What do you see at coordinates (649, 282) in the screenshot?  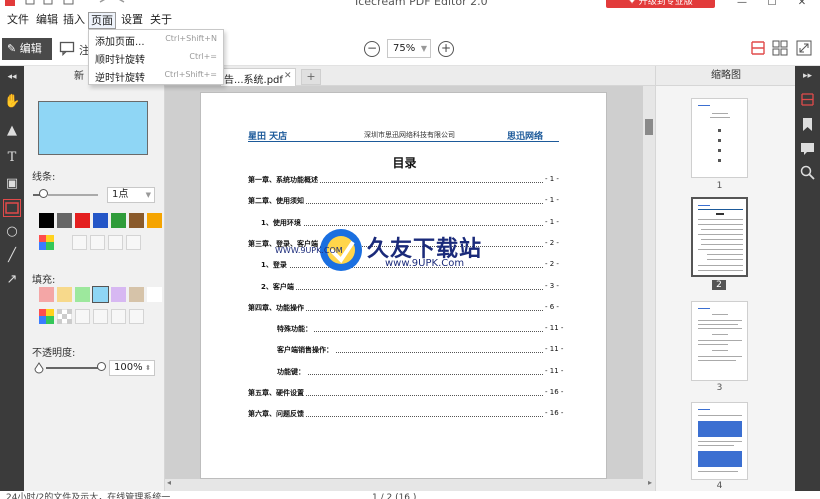 I see `document-vertical-scrollbar` at bounding box center [649, 282].